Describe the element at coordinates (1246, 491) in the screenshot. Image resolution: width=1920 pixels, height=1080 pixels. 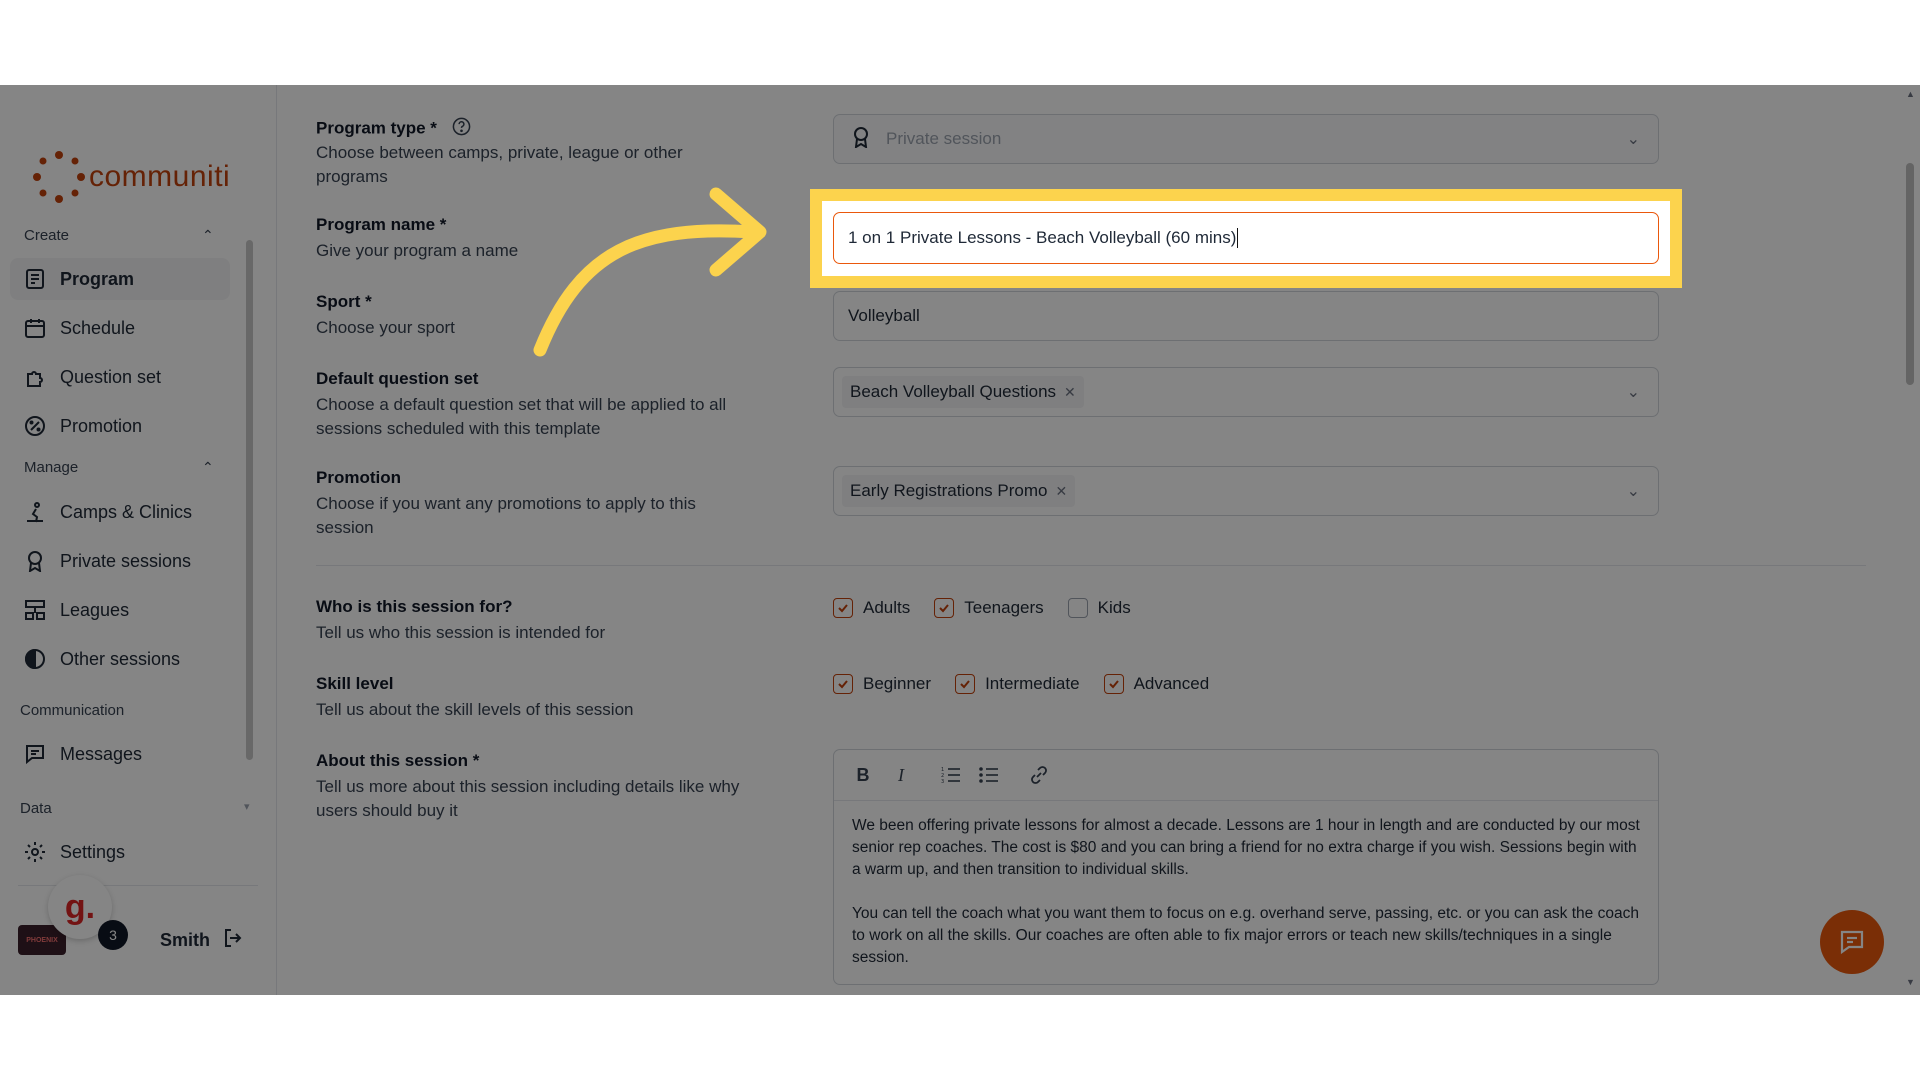
I see `promotion-select: Early Registrations Promo ✕ ⌄` at that location.